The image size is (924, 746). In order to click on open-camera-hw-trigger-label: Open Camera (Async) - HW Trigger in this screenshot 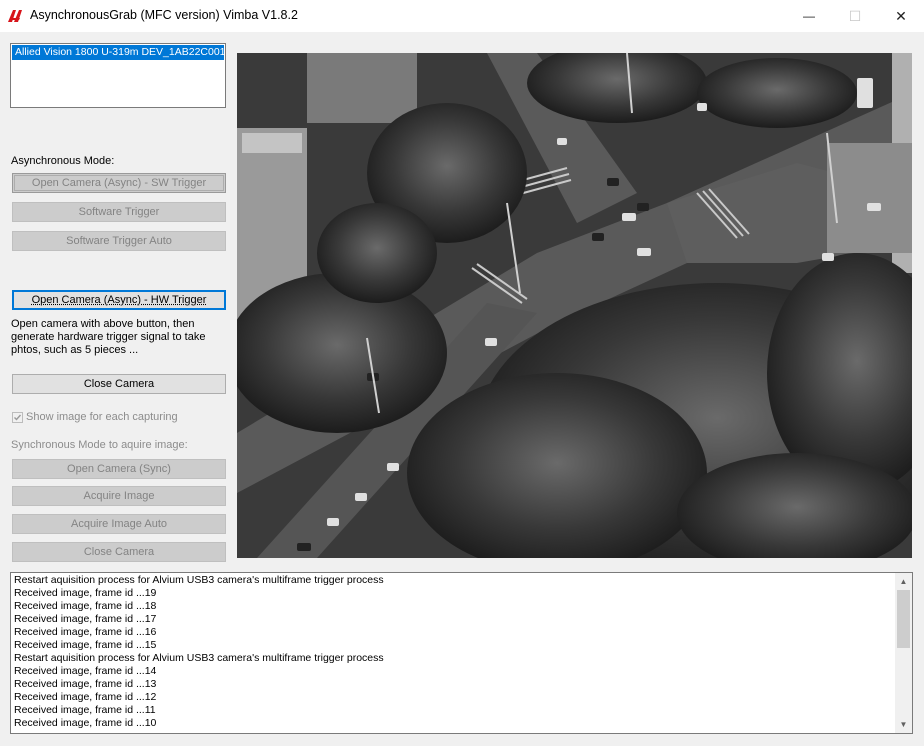, I will do `click(119, 300)`.